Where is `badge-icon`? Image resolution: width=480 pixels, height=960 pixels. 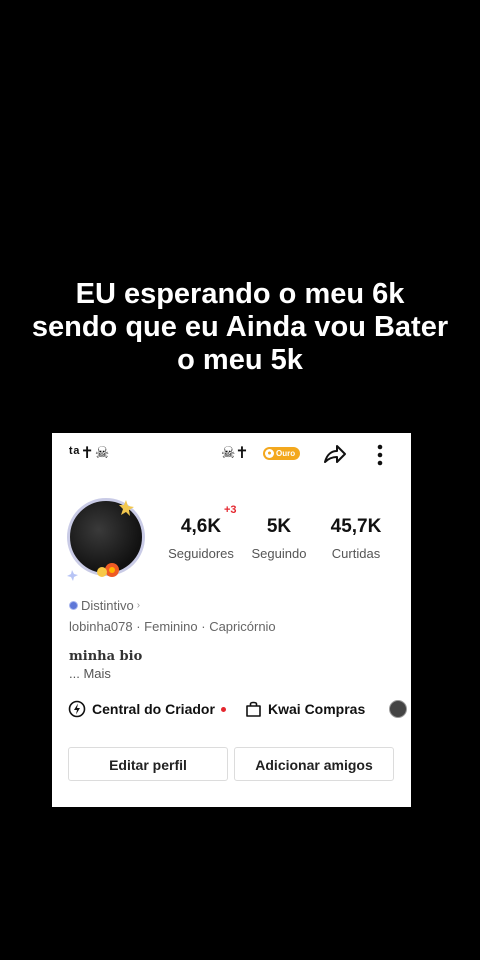
badge-icon is located at coordinates (73, 605).